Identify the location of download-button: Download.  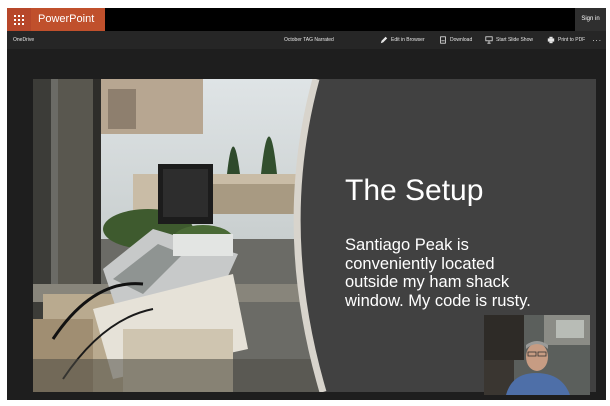
(455, 40).